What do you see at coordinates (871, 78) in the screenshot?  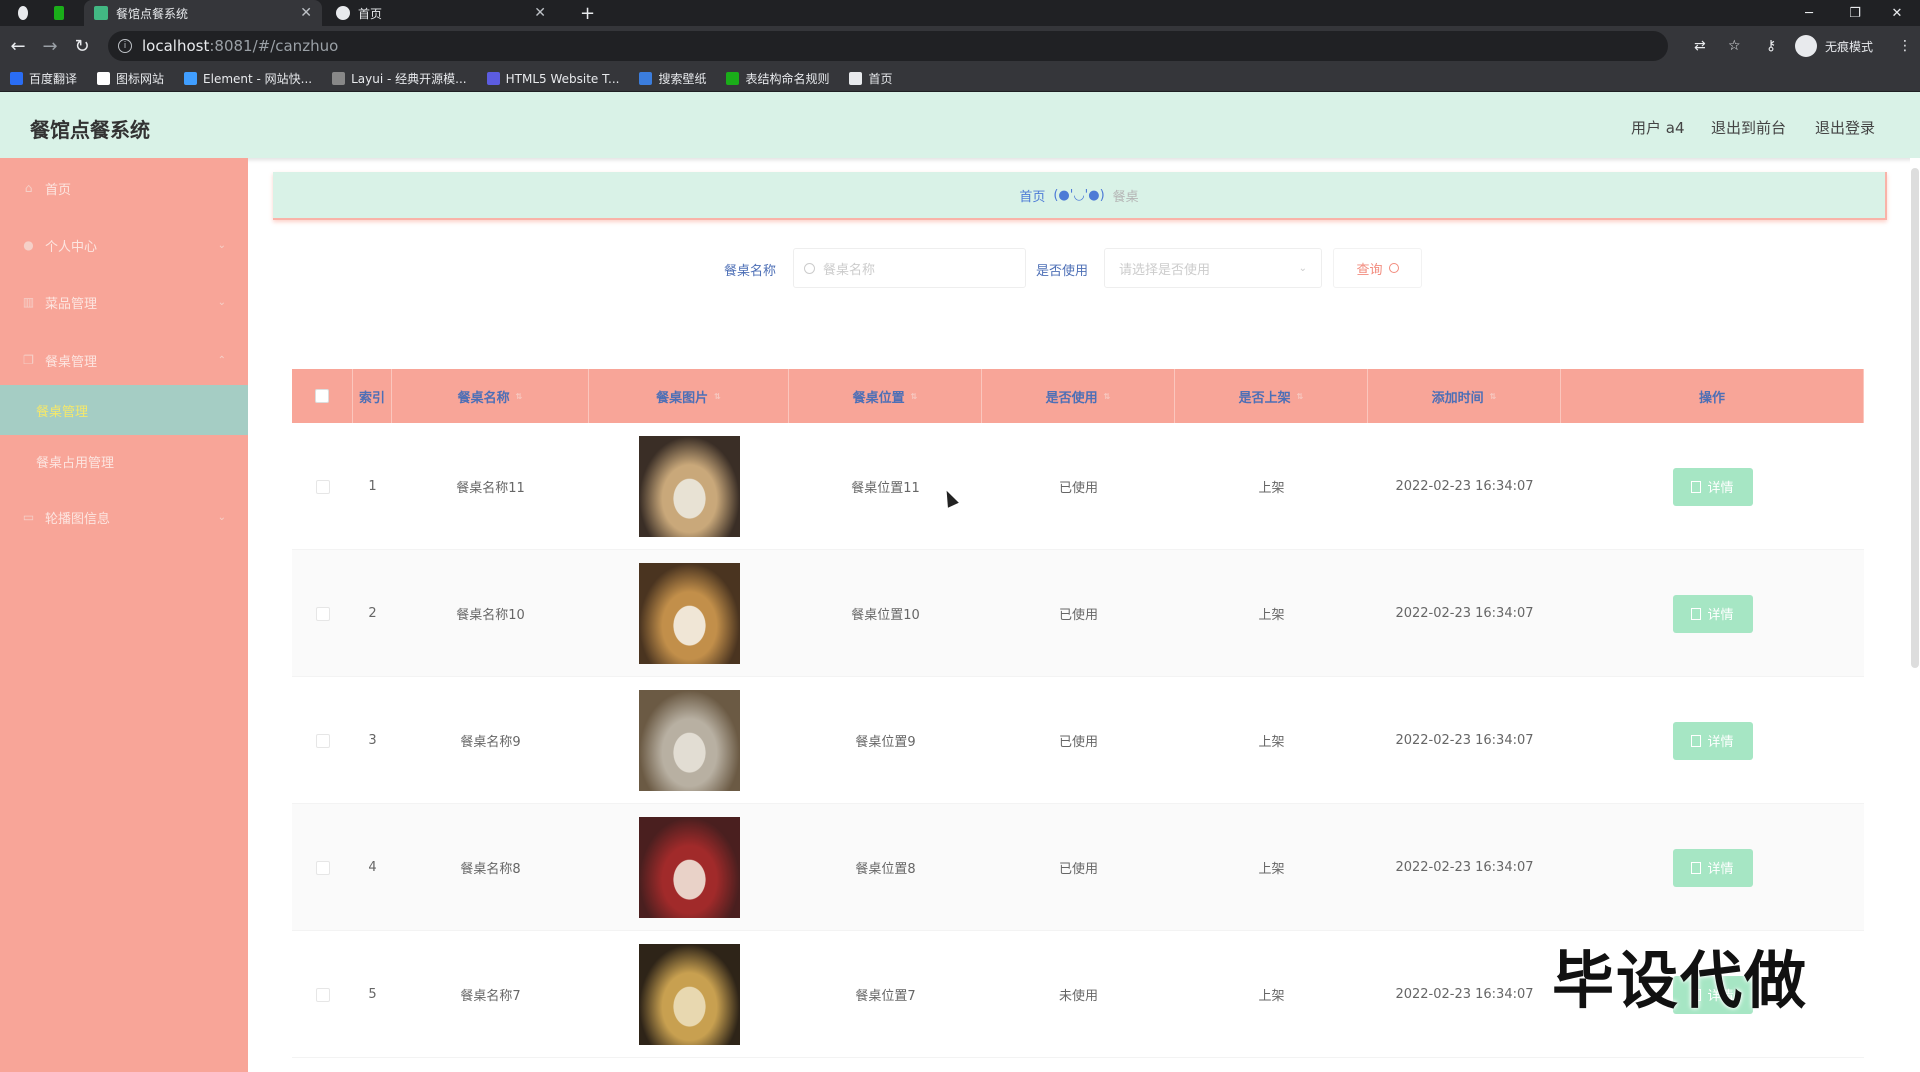 I see `bookmark-item: 首页` at bounding box center [871, 78].